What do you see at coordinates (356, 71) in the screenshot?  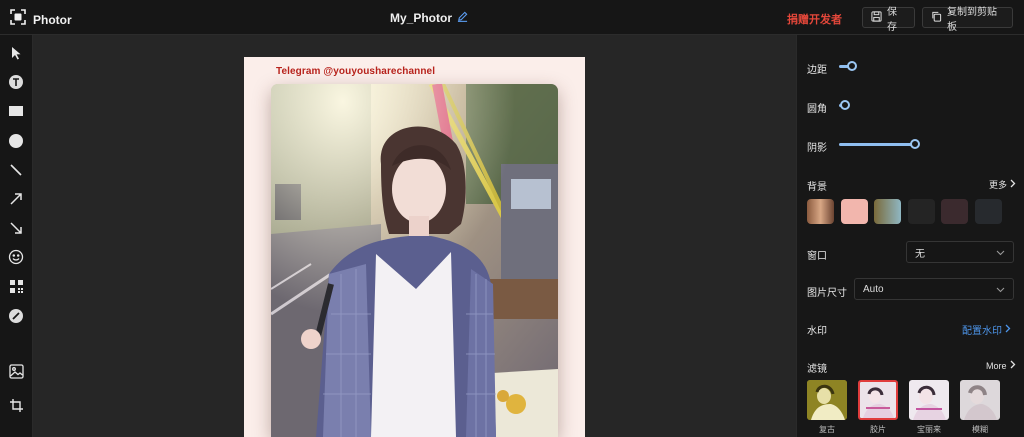 I see `watermark-caption: Telegram @youyousharechannel` at bounding box center [356, 71].